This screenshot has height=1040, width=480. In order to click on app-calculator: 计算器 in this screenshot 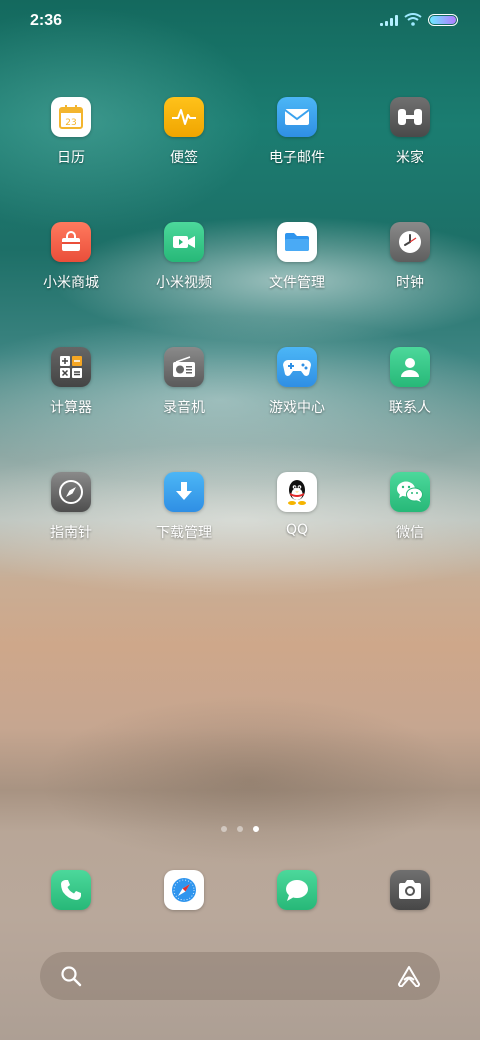, I will do `click(71, 382)`.